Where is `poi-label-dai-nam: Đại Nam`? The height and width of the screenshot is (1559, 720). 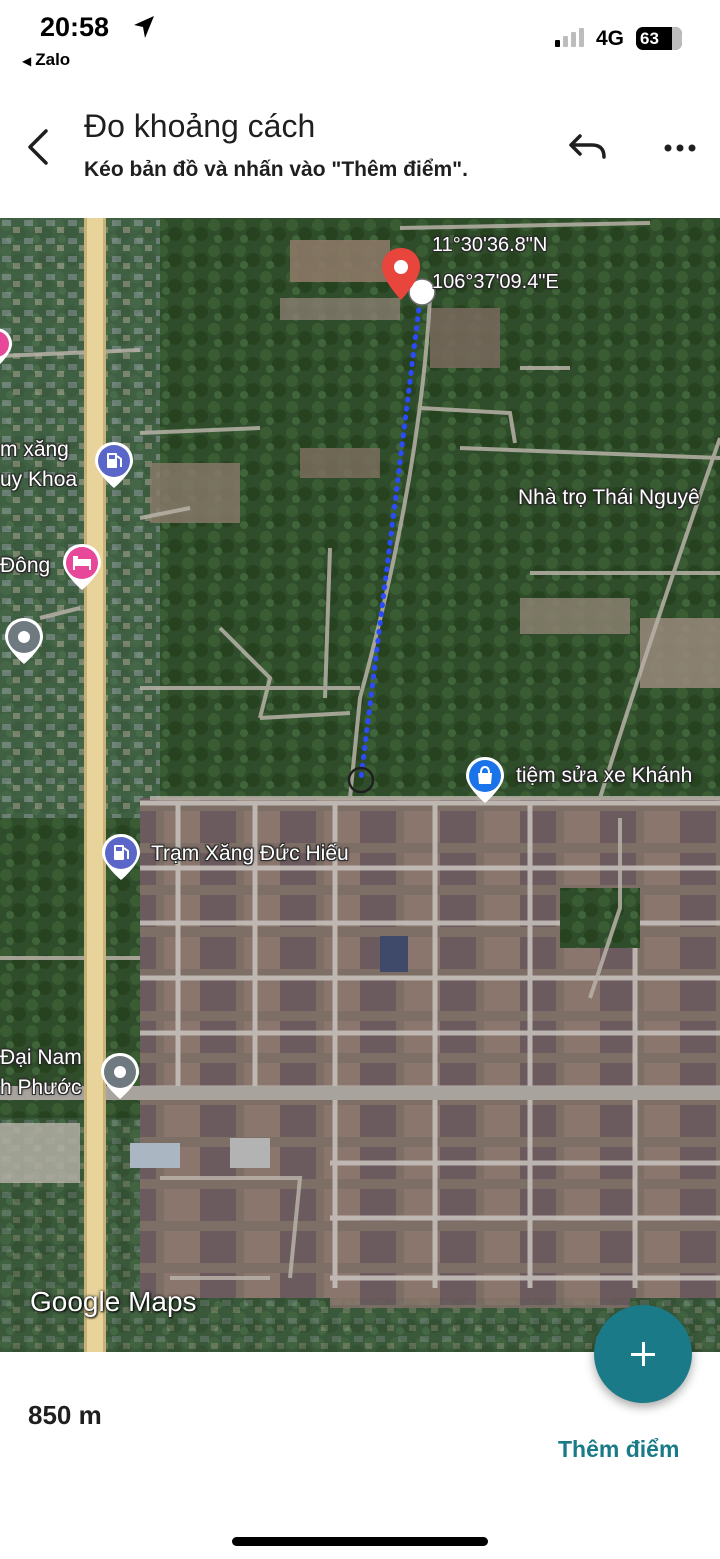 poi-label-dai-nam: Đại Nam is located at coordinates (41, 1057).